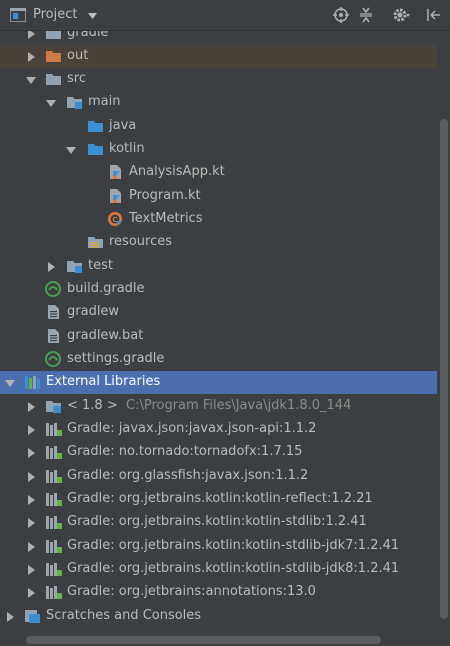 The image size is (450, 646). What do you see at coordinates (53, 406) in the screenshot?
I see `jdk-icon` at bounding box center [53, 406].